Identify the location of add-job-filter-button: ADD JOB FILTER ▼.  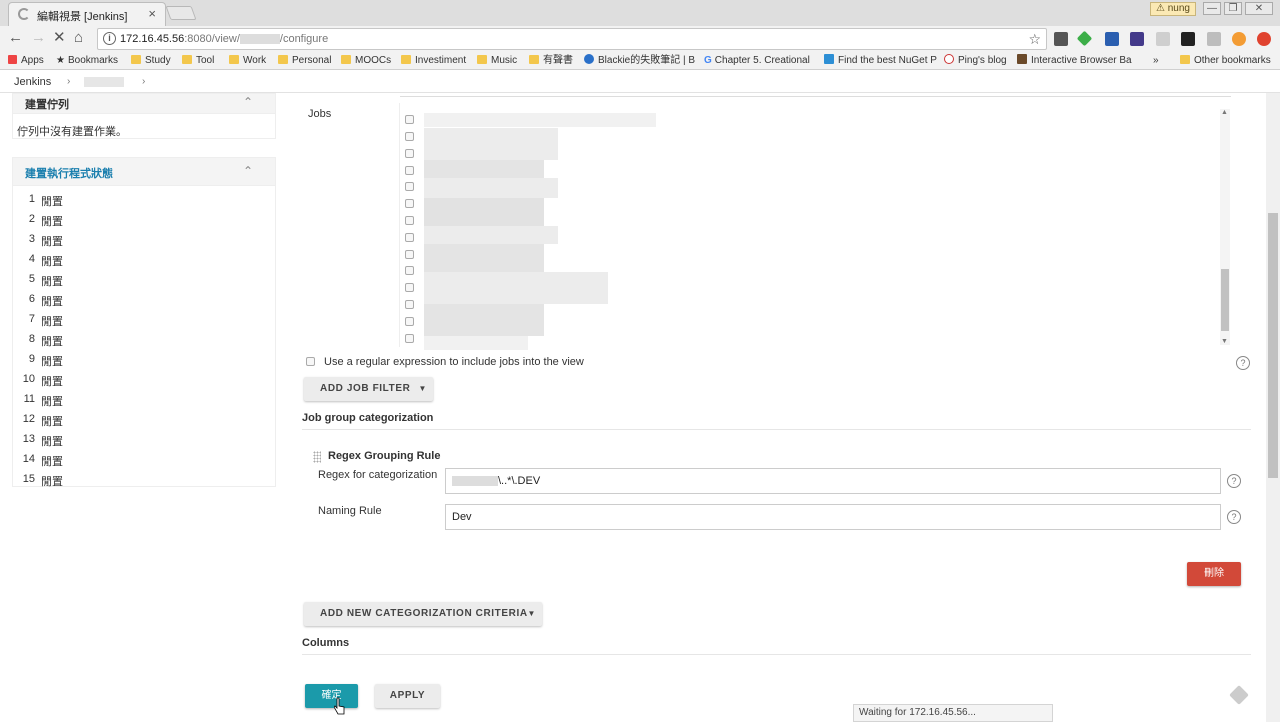
(368, 389).